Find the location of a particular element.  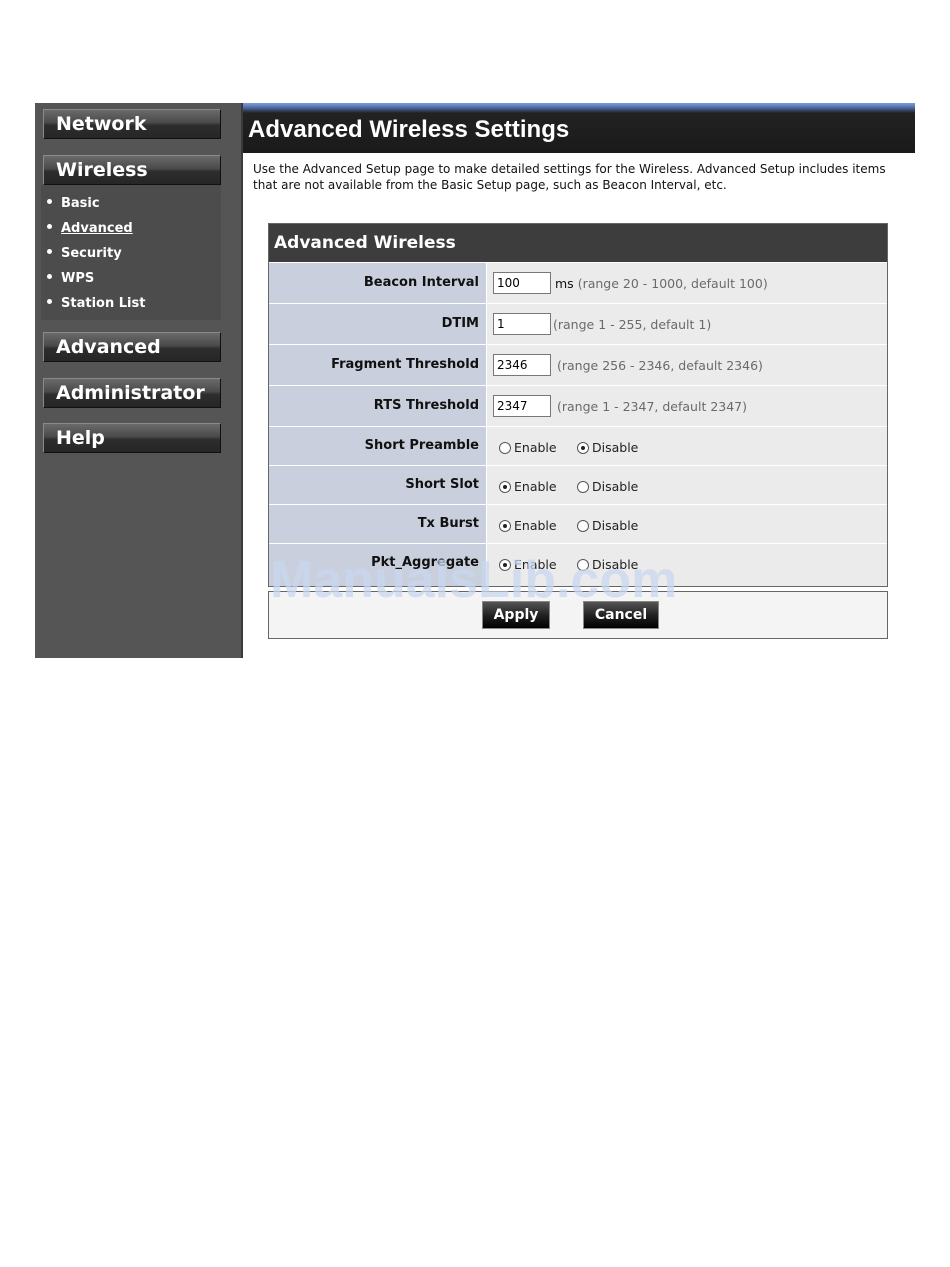

pkt-aggregate-value-cell: Enable Disable is located at coordinates (687, 565).